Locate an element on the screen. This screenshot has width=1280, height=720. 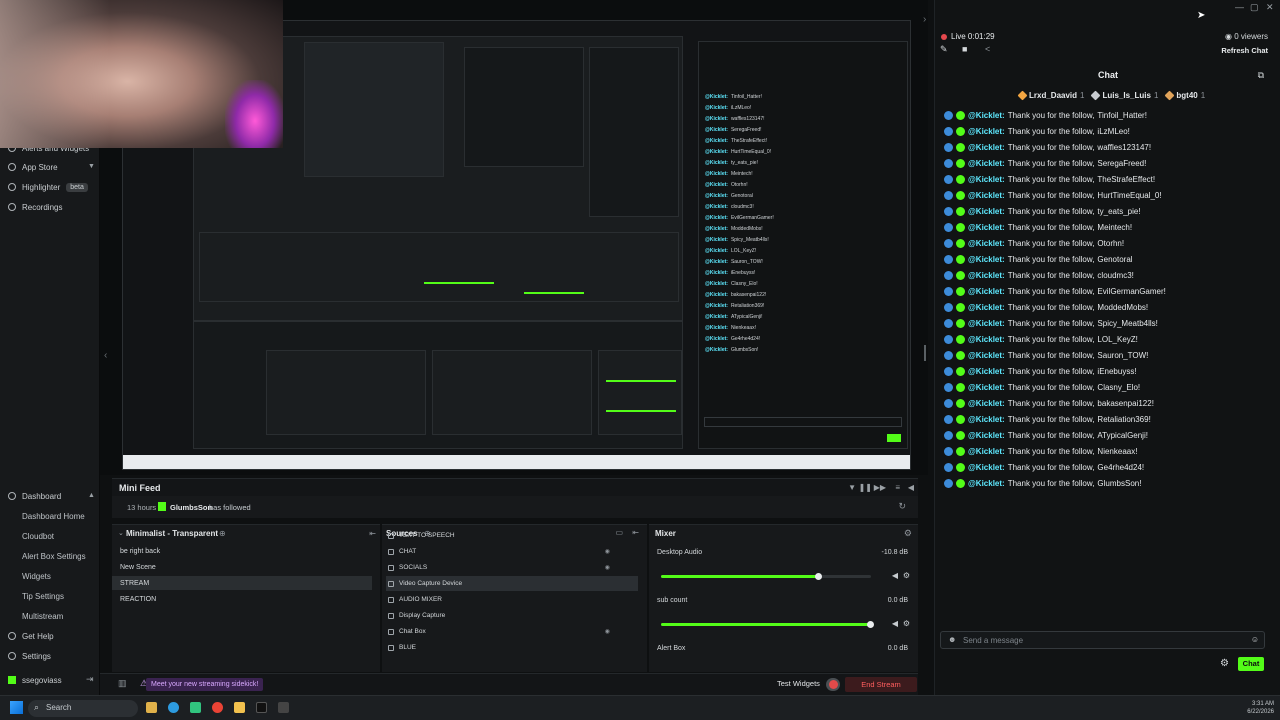
sidebar-item-get-help: Get Help is located at coordinates (31, 636).